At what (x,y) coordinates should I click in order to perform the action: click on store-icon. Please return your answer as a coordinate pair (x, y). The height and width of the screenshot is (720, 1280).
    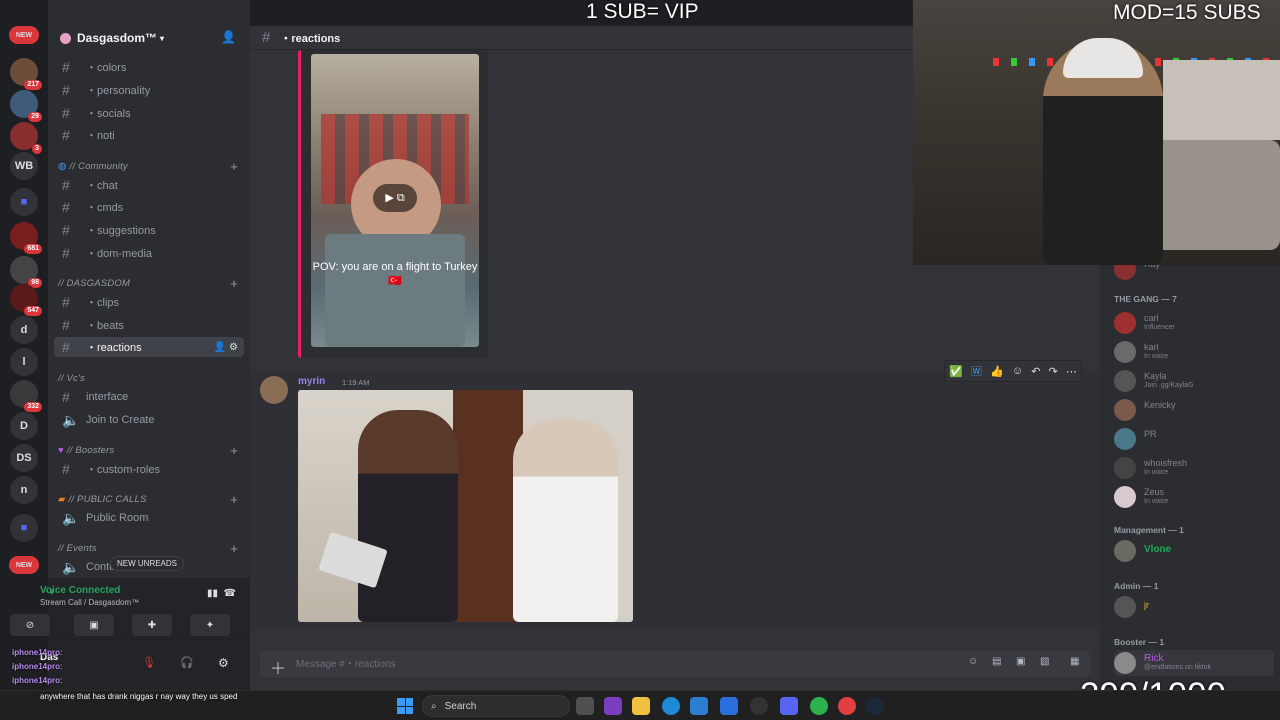
    Looking at the image, I should click on (699, 706).